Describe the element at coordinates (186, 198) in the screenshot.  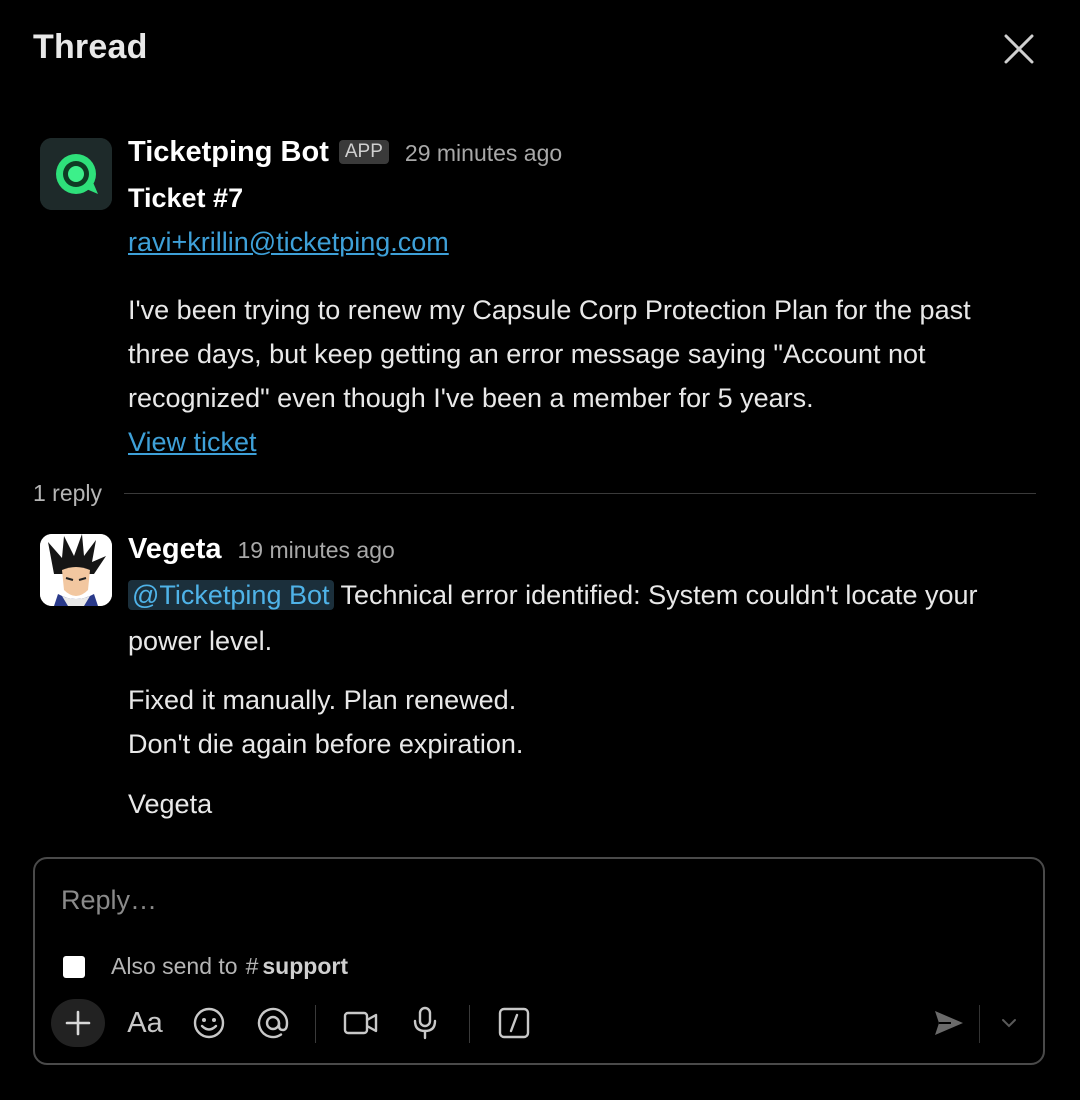
I see `ticket-title: Ticket #7` at that location.